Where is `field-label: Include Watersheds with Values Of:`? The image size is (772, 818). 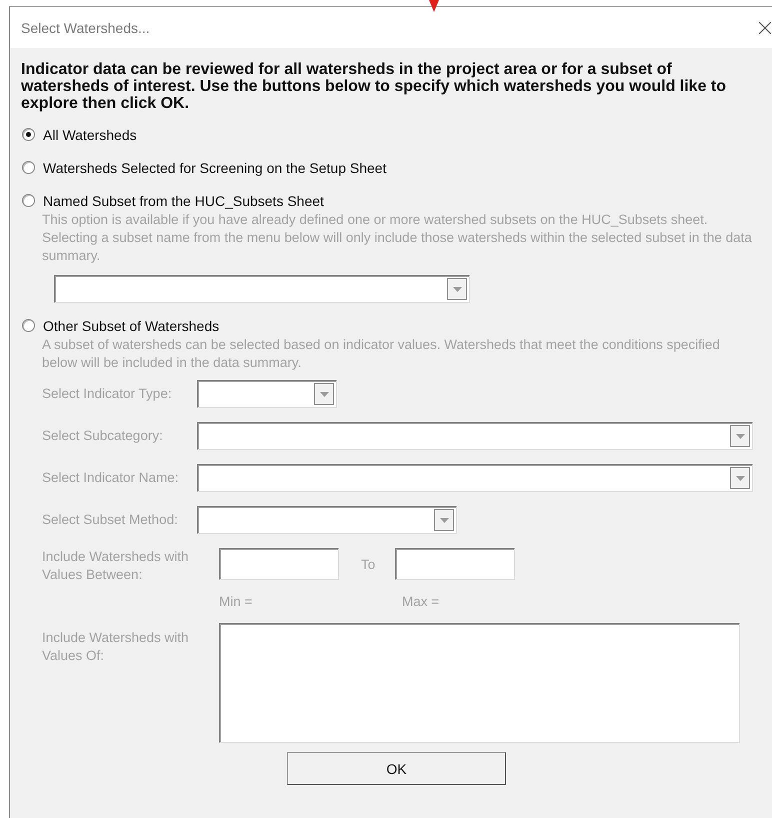 field-label: Include Watersheds with Values Of: is located at coordinates (116, 647).